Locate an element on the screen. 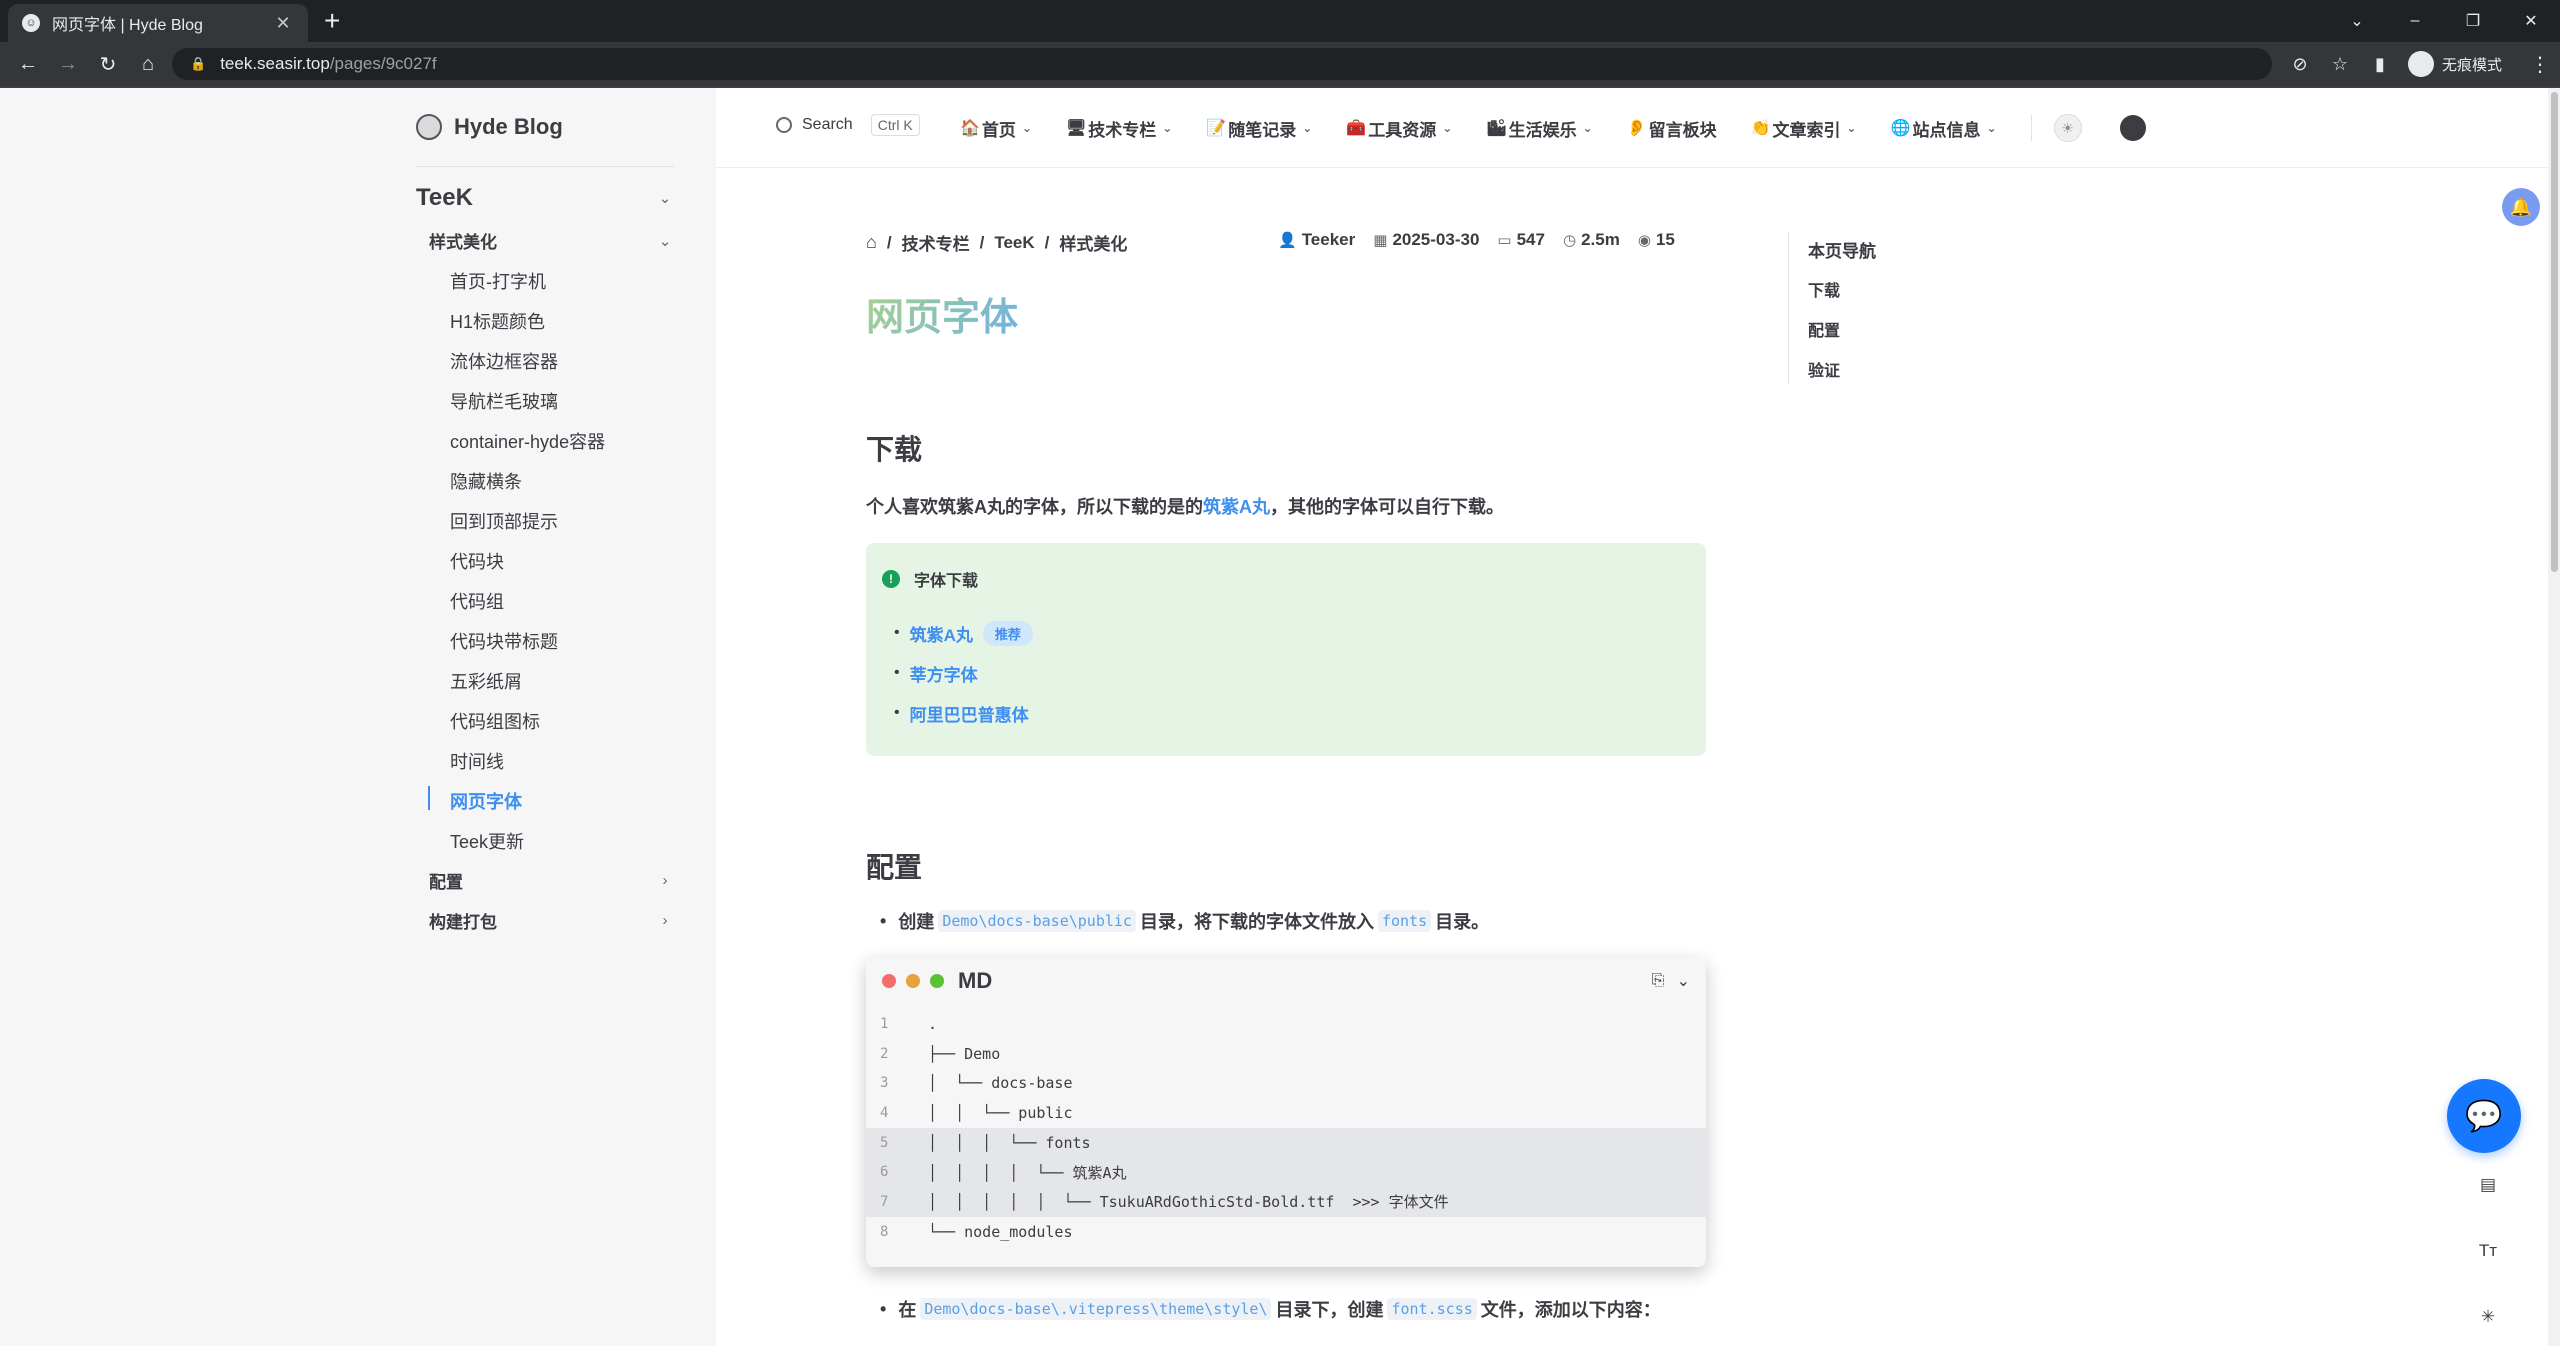 This screenshot has height=1346, width=2560. nav-item-label: 留言板块 is located at coordinates (1682, 130).